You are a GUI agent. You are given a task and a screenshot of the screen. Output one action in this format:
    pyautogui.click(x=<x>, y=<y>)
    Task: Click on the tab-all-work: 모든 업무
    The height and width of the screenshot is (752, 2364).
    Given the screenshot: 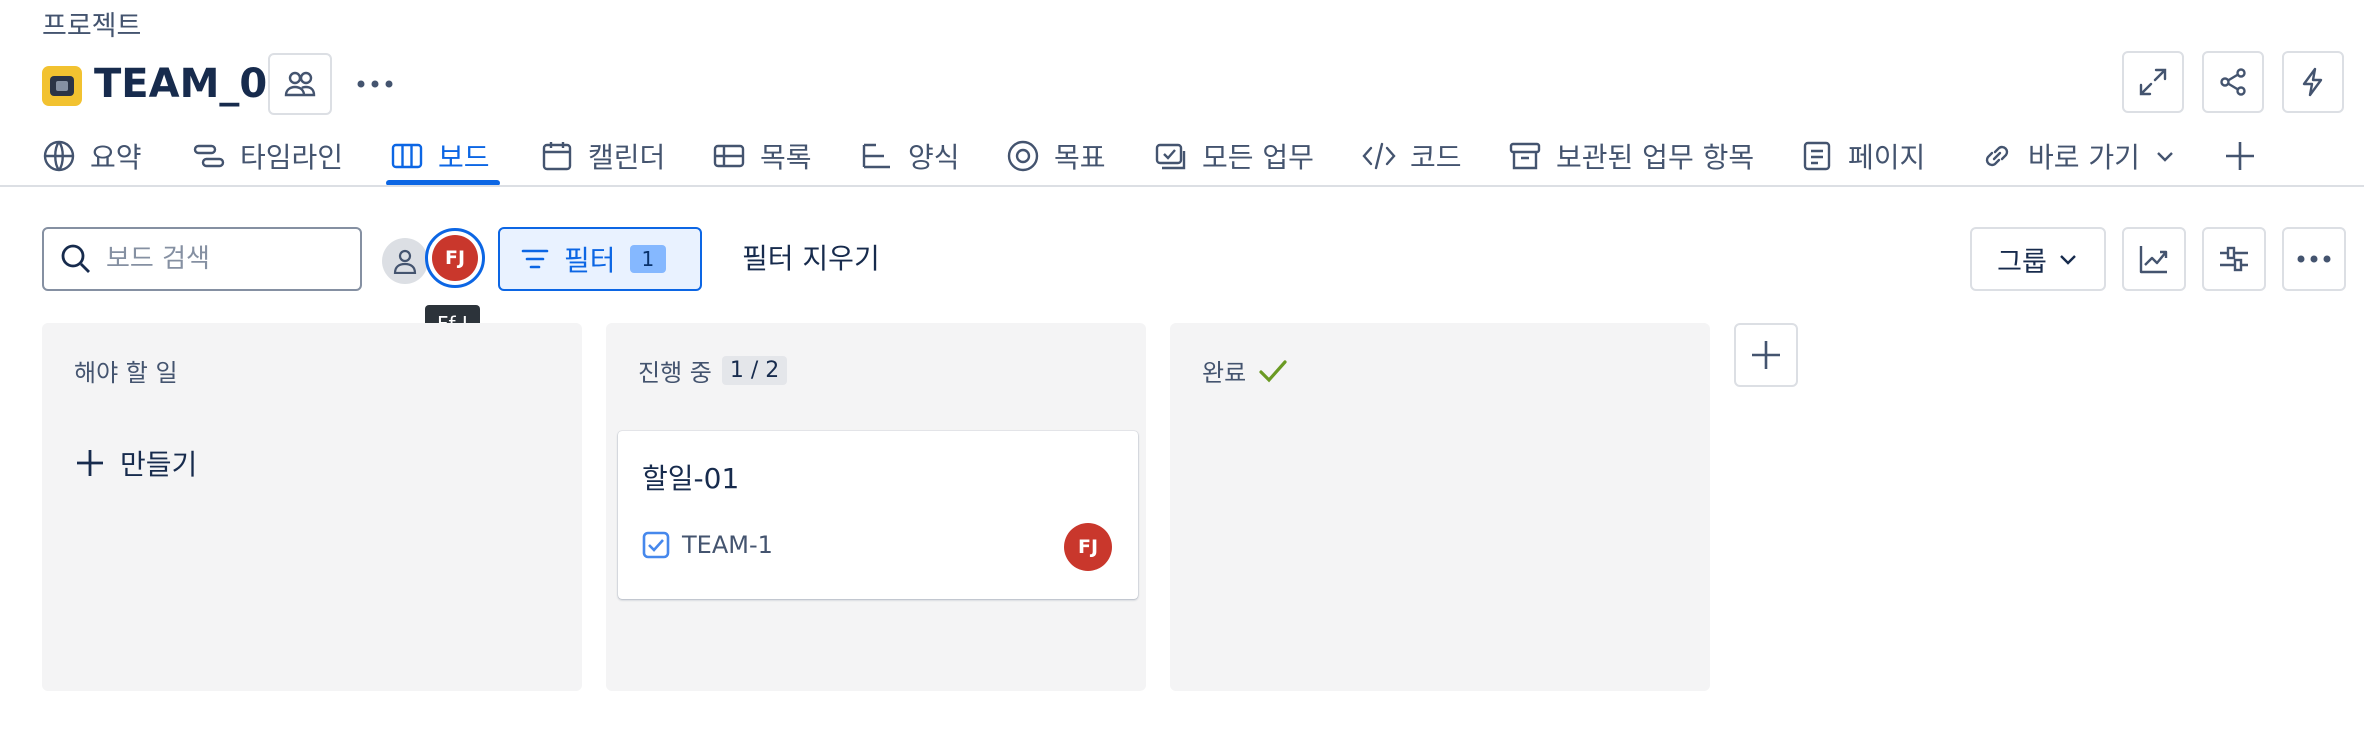 What is the action you would take?
    pyautogui.click(x=1234, y=156)
    